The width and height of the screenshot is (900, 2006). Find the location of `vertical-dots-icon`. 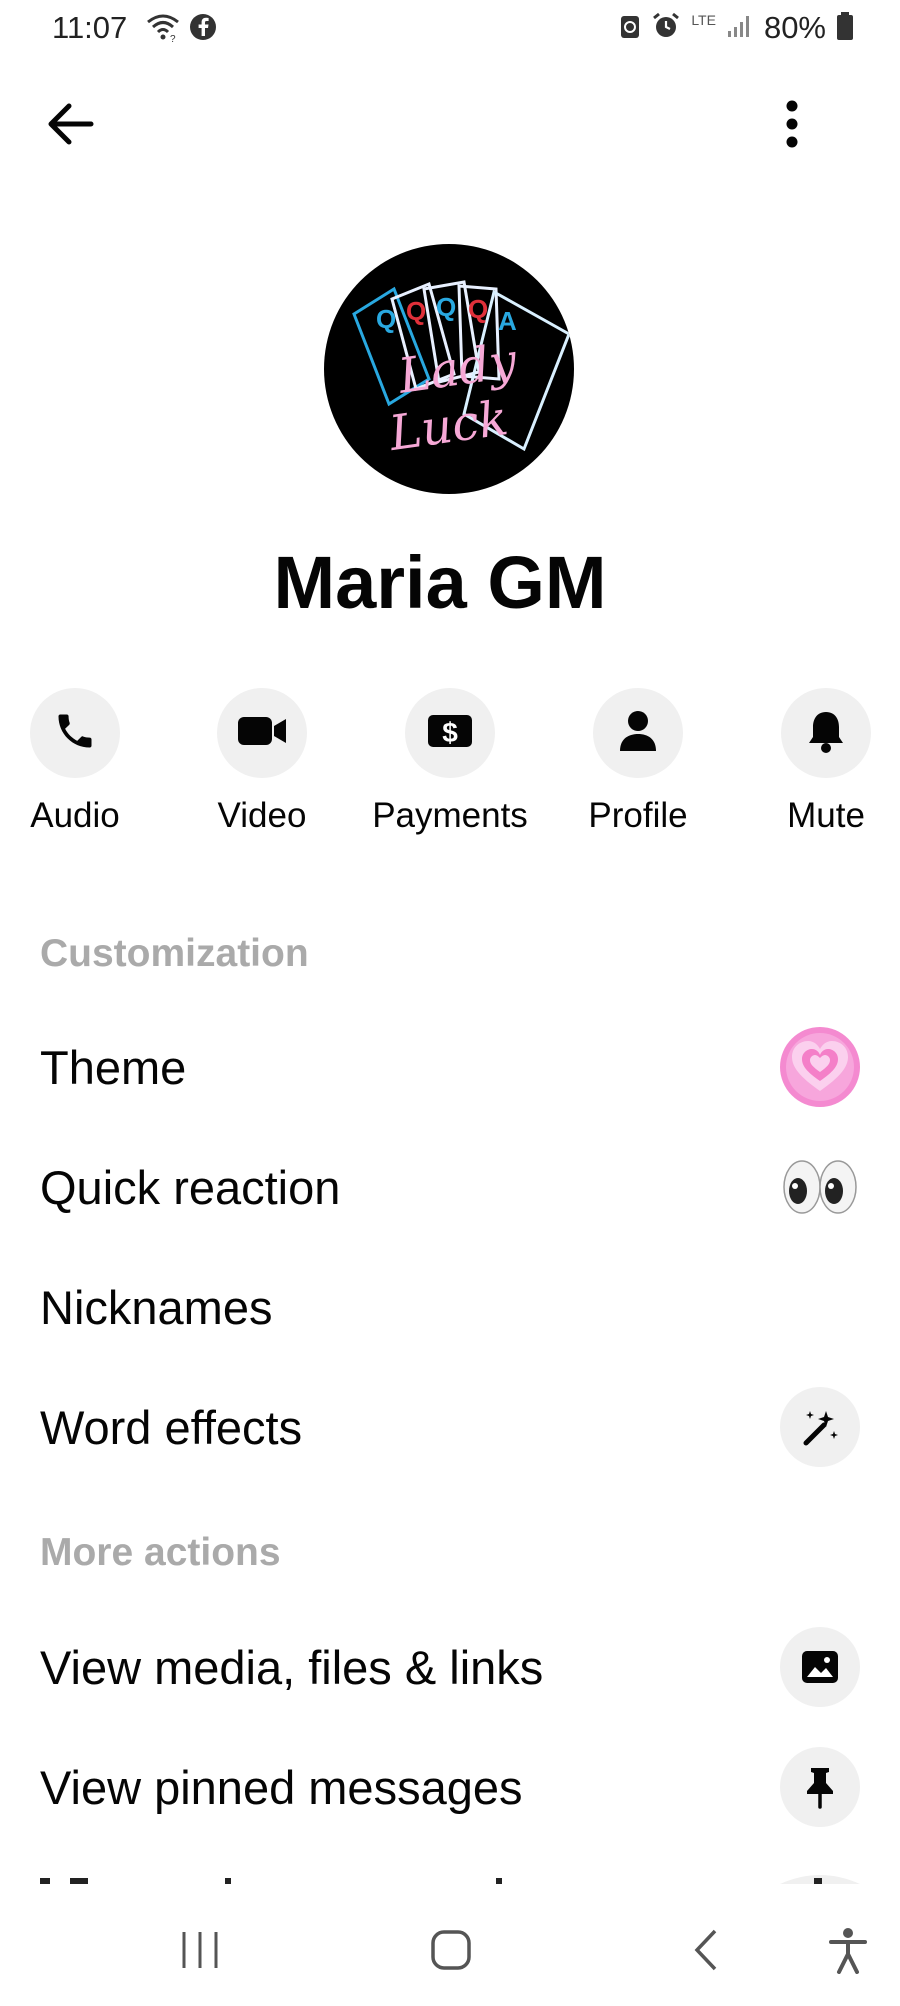

vertical-dots-icon is located at coordinates (792, 126).